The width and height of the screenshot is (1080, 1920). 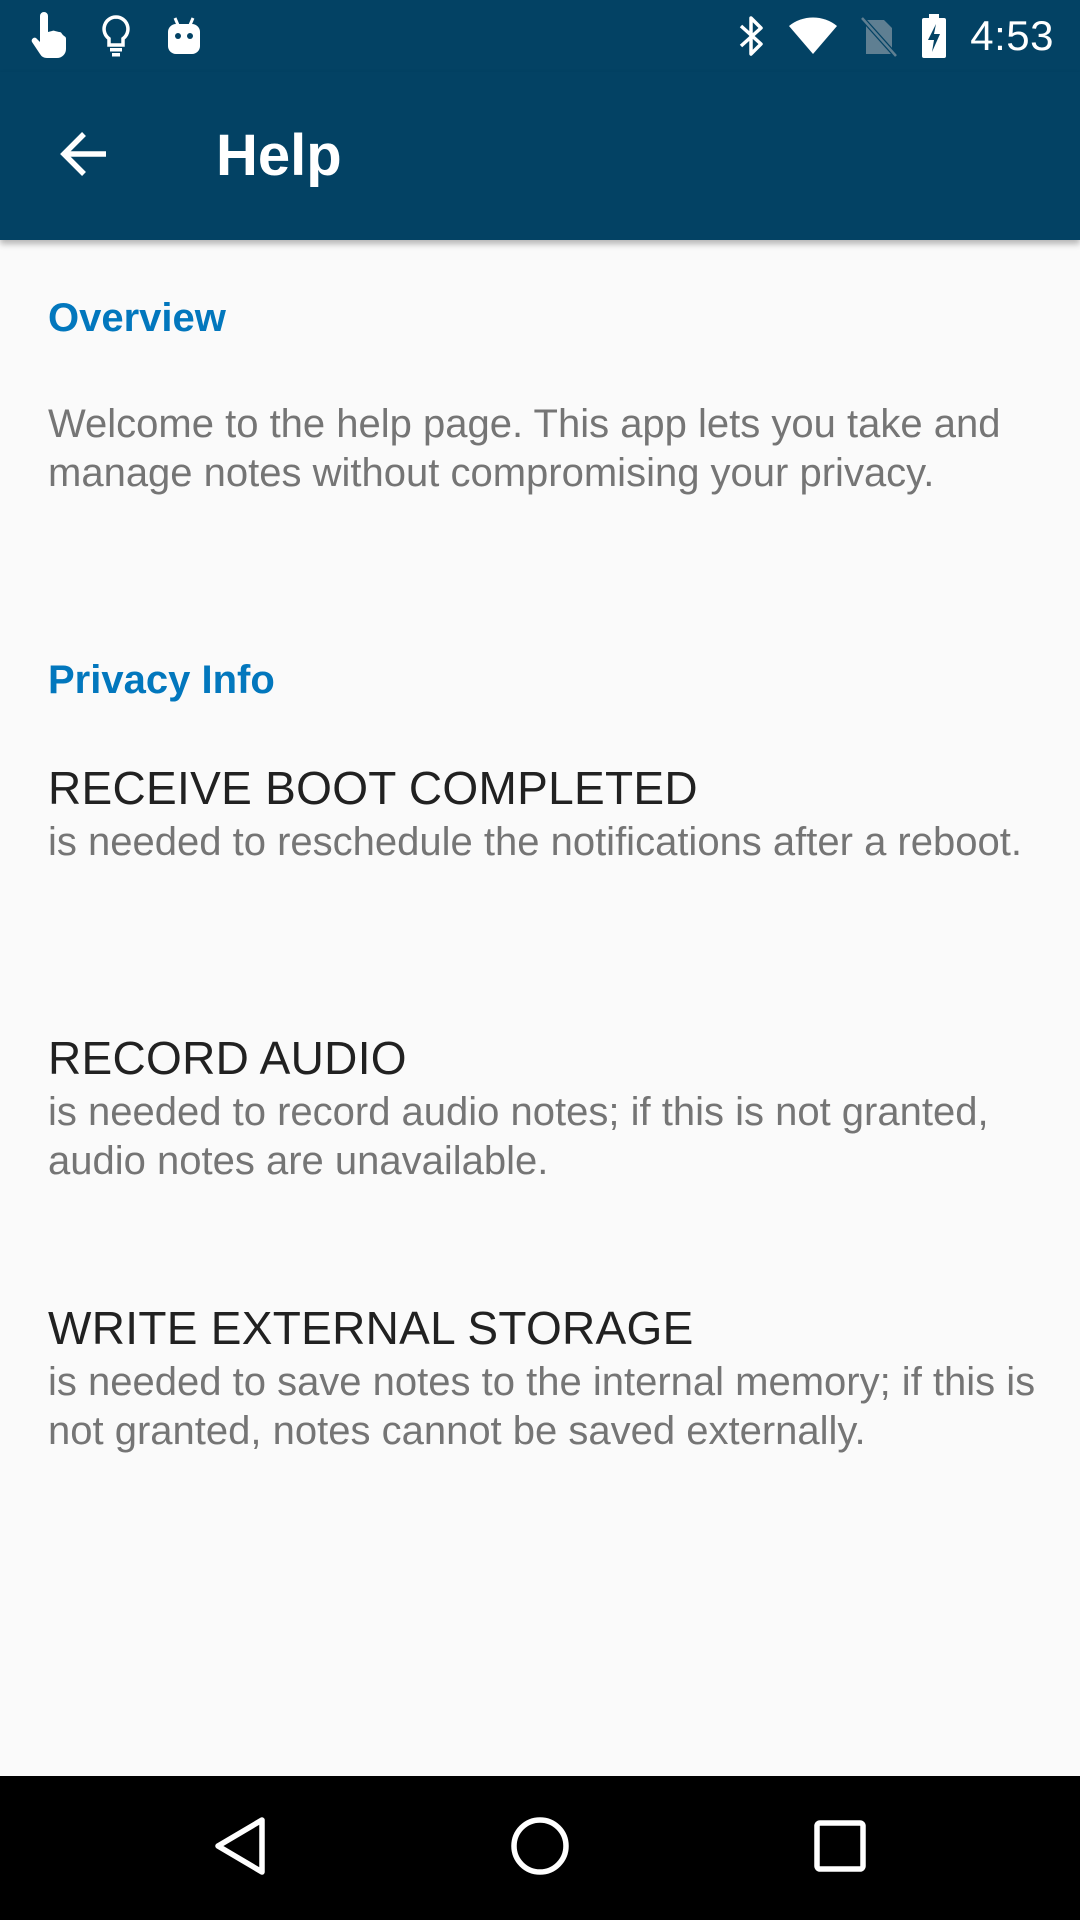 What do you see at coordinates (540, 36) in the screenshot?
I see `status-bar: 4:53` at bounding box center [540, 36].